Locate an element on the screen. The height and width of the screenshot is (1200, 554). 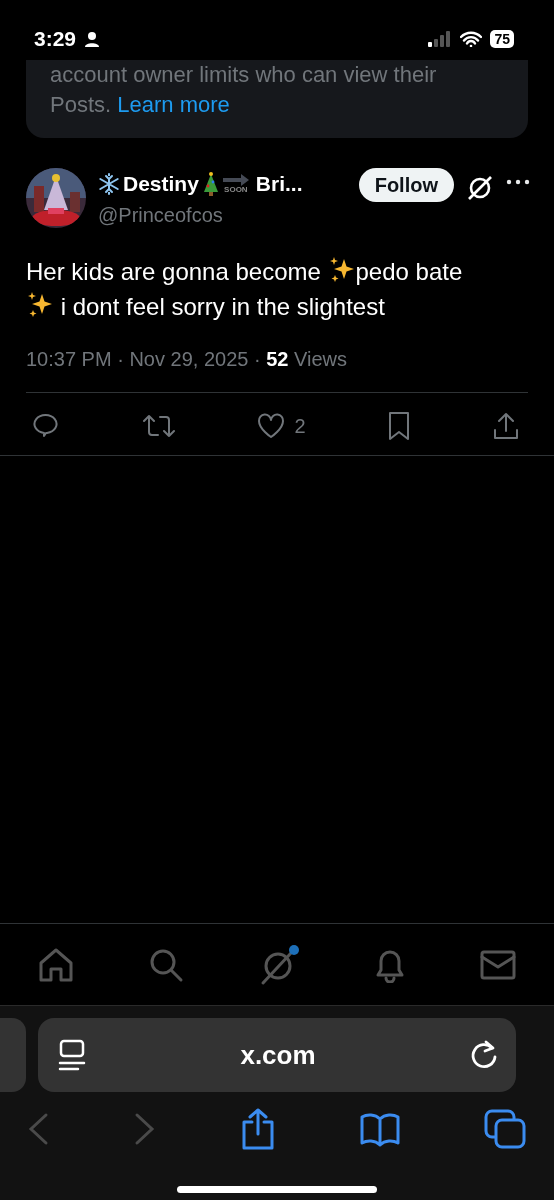
battery-level: 75 is located at coordinates (502, 39).